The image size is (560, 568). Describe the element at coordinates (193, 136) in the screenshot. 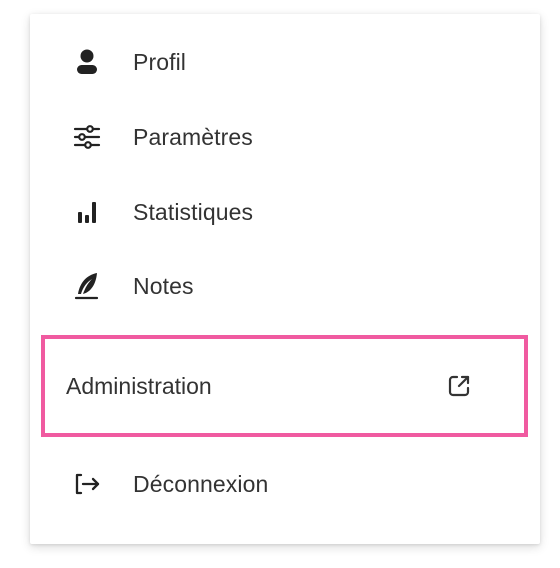

I see `menu-item-label: Paramètres` at that location.